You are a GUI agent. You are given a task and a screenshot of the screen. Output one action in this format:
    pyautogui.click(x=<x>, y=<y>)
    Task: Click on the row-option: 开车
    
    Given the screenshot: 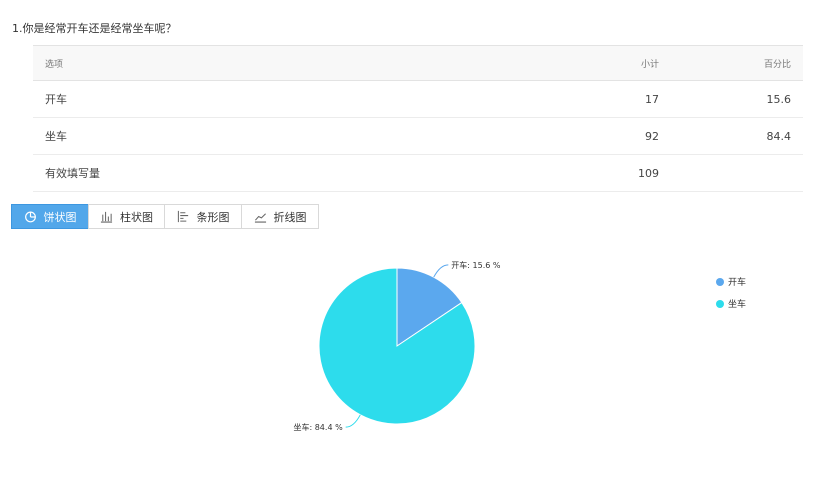 What is the action you would take?
    pyautogui.click(x=255, y=99)
    